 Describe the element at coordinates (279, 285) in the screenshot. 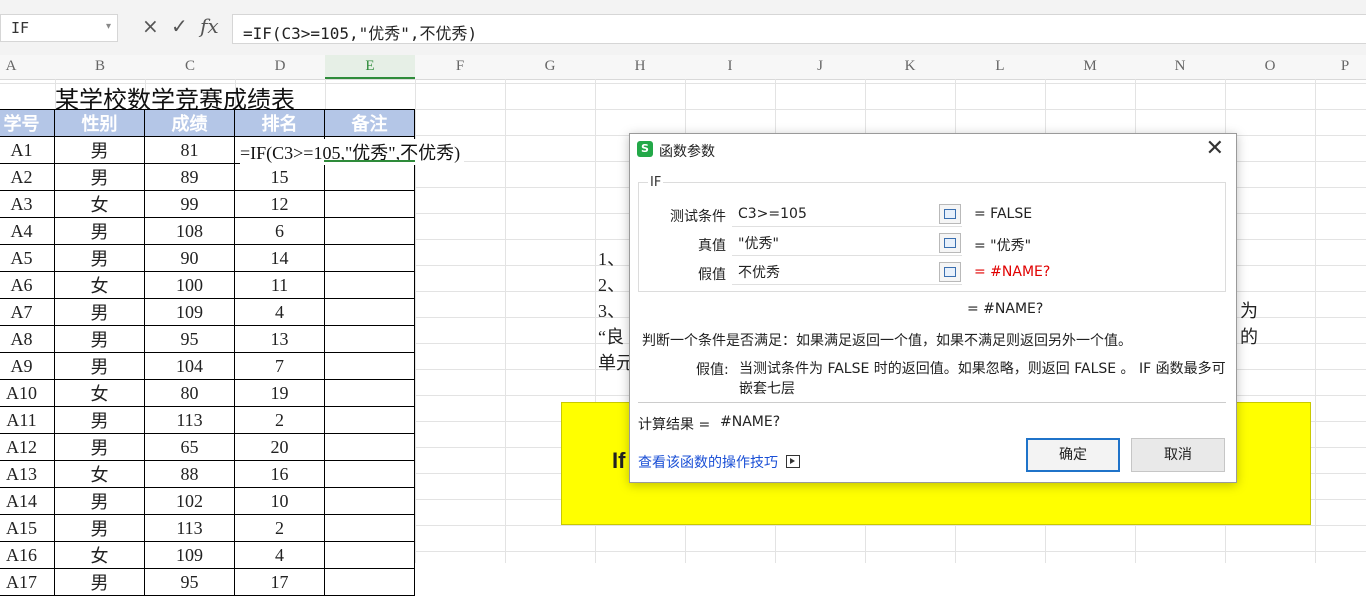

I see `table-cell: 11` at that location.